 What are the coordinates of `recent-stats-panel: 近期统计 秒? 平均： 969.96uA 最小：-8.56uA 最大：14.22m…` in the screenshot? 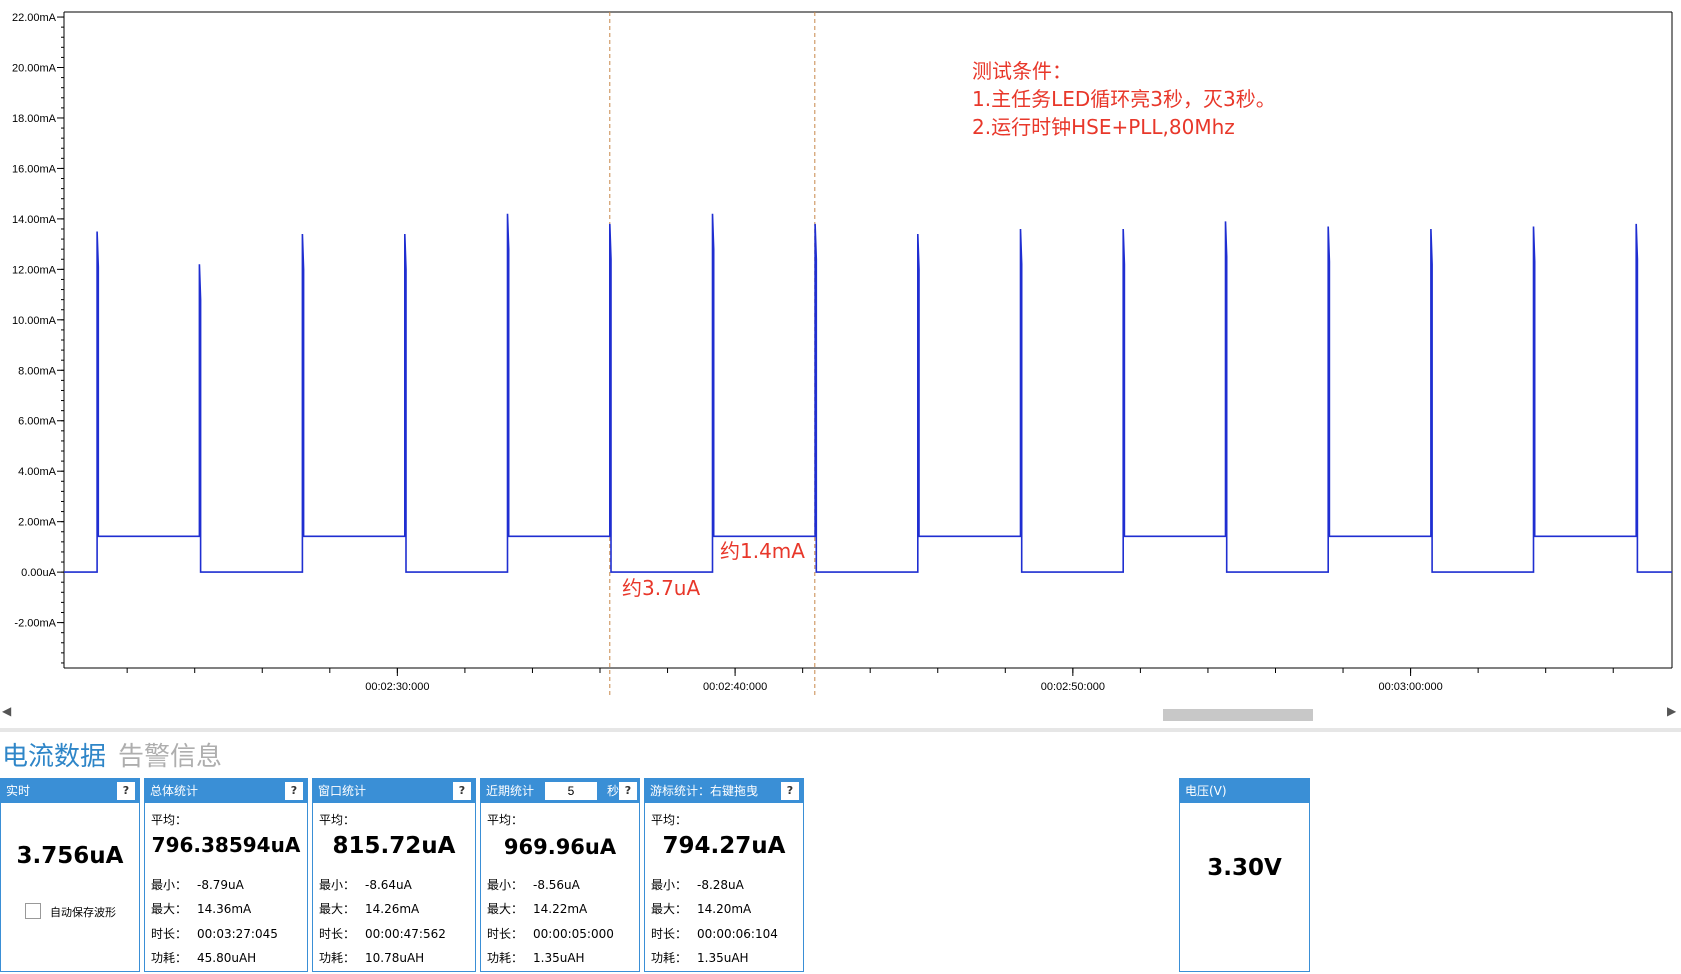 It's located at (560, 875).